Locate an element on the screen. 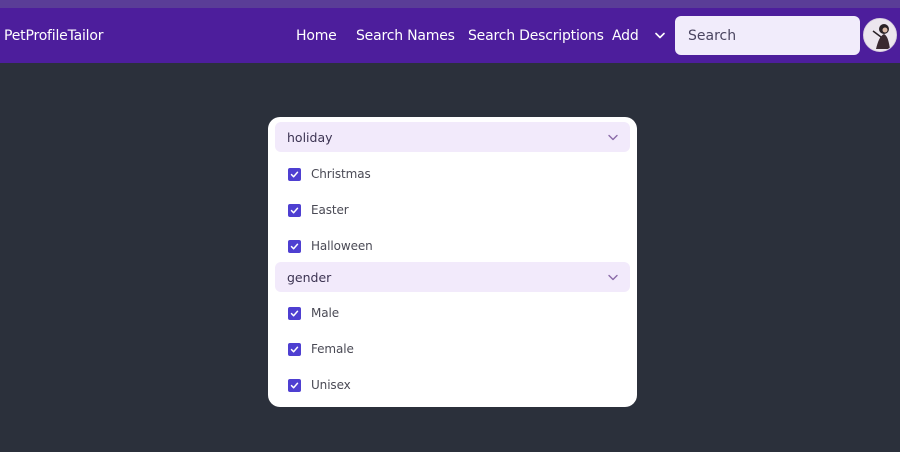  holiday-group-title: holiday is located at coordinates (310, 137).